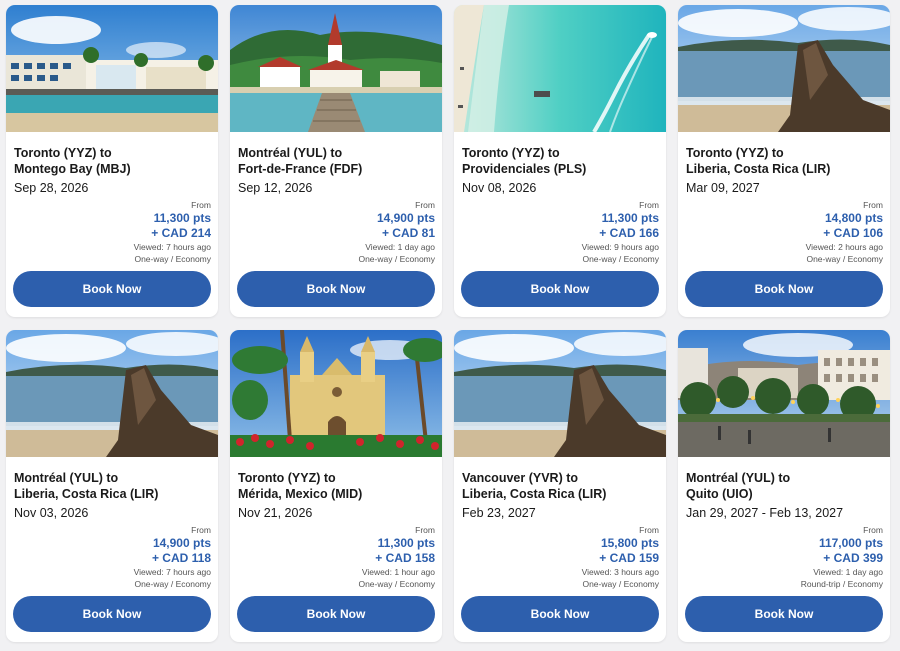 This screenshot has width=900, height=651. Describe the element at coordinates (398, 572) in the screenshot. I see `viewed-time: Viewed: 1 hour ago` at that location.